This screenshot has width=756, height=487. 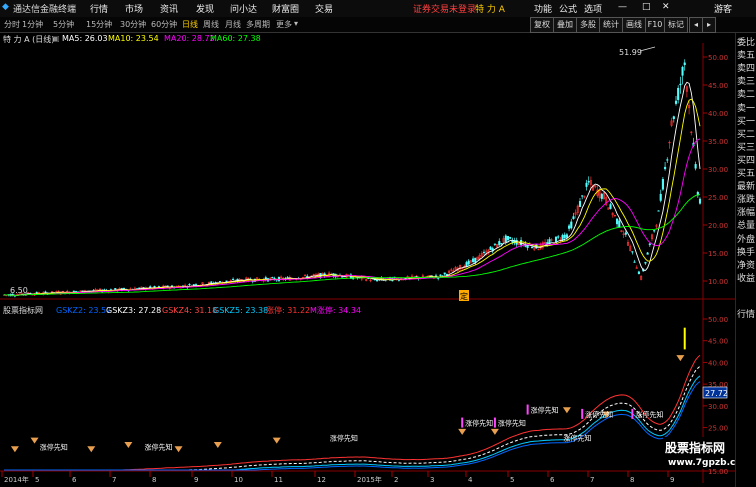 What do you see at coordinates (99, 8) in the screenshot?
I see `menu-item-quotes: 行情` at bounding box center [99, 8].